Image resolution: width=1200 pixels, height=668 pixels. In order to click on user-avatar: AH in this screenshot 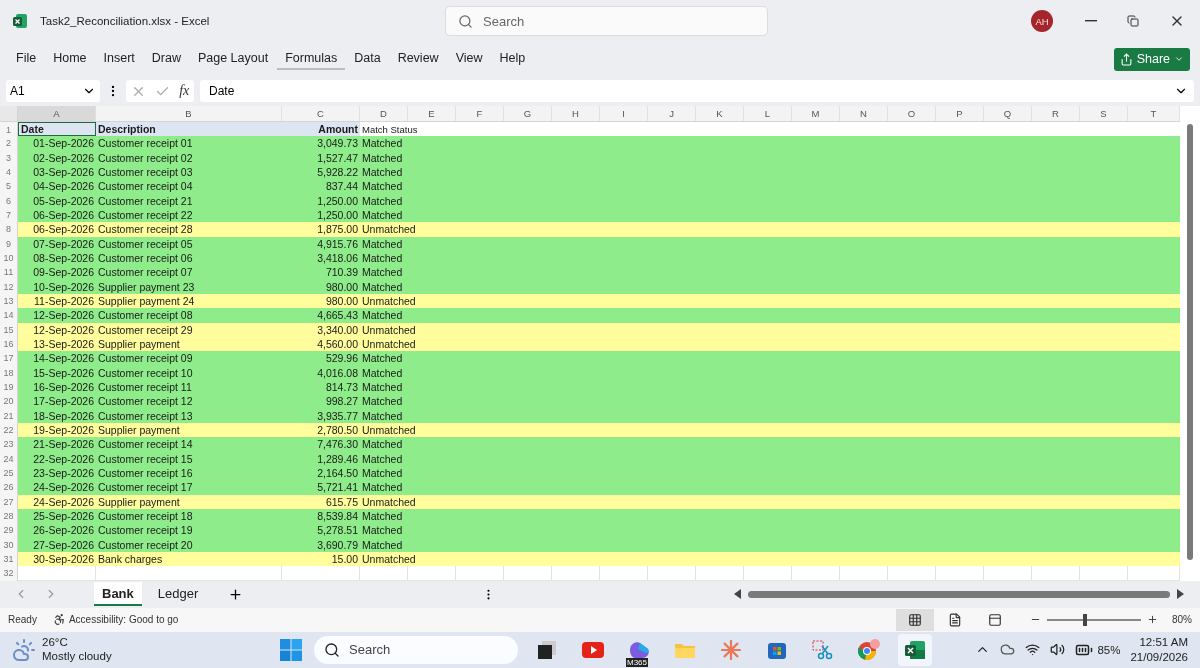, I will do `click(1042, 21)`.